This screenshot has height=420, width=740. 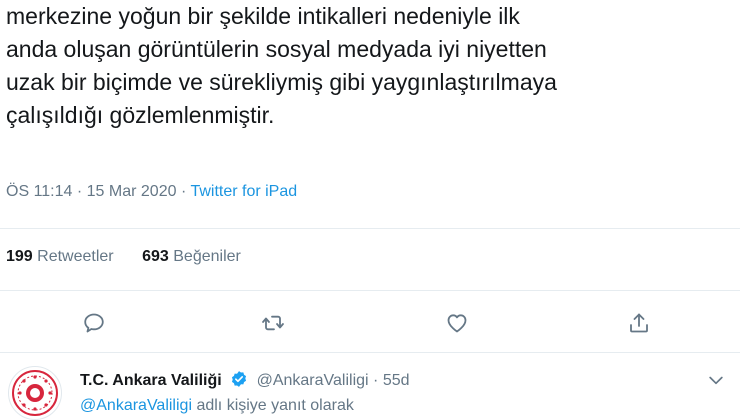 What do you see at coordinates (275, 405) in the screenshot?
I see `replying-suffix: adlı kişiye yanıt olarak` at bounding box center [275, 405].